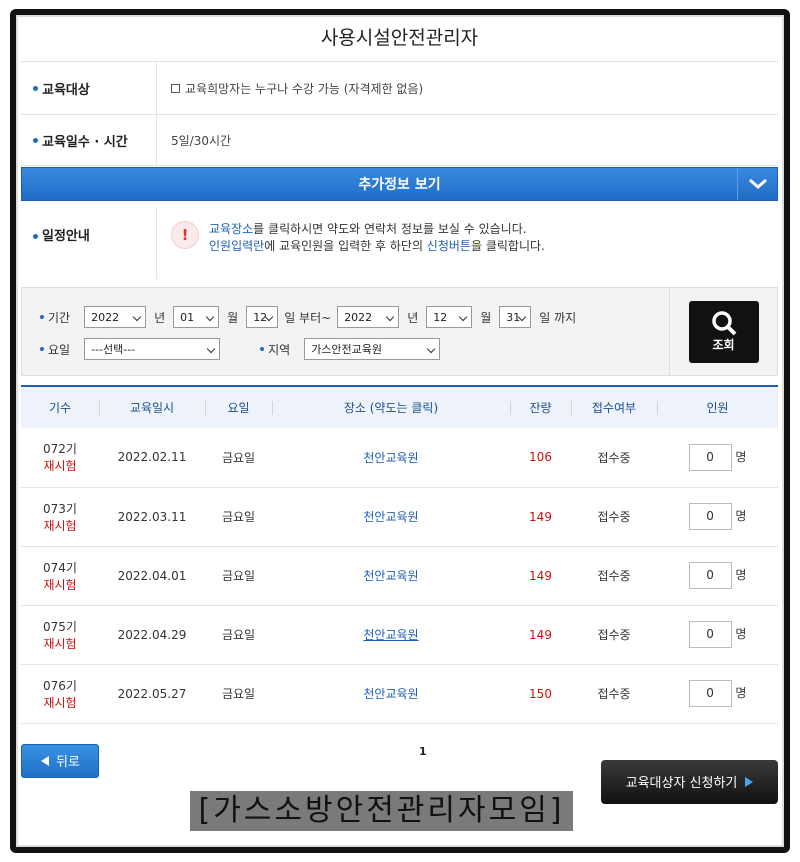 Image resolution: width=800 pixels, height=862 pixels. I want to click on region-select: 가스안전교육원, so click(372, 349).